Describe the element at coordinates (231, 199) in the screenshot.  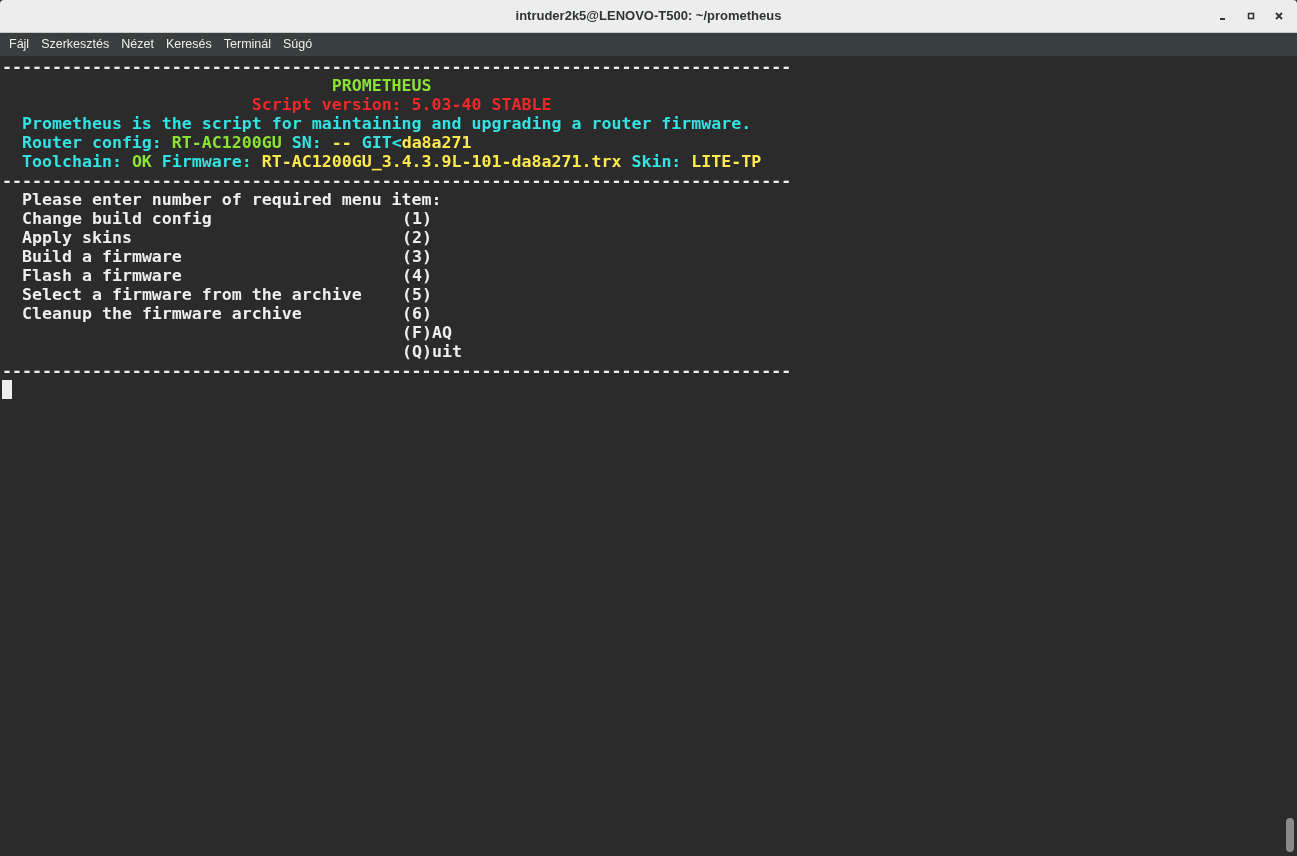
I see `terminal-text: Please enter number of required menu item:` at that location.